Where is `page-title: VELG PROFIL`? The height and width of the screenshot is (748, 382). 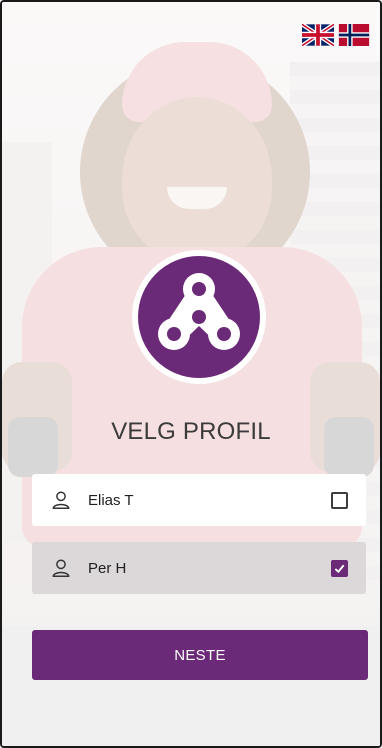 page-title: VELG PROFIL is located at coordinates (191, 431).